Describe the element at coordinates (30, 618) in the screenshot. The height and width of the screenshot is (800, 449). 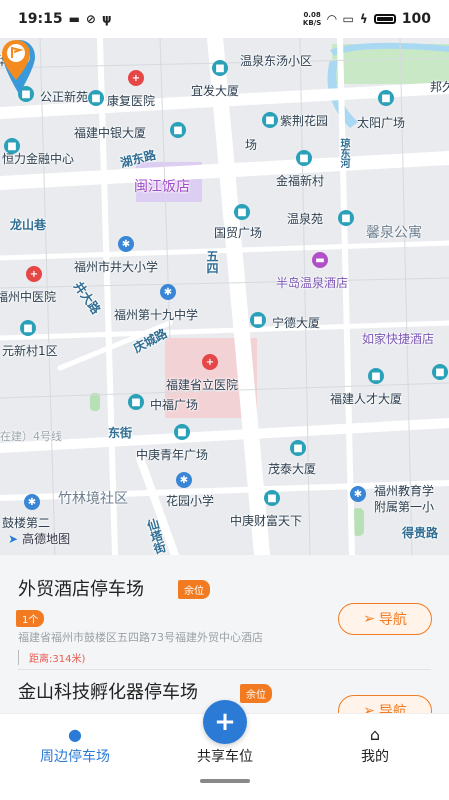
I see `available-count-tag: 1个` at that location.